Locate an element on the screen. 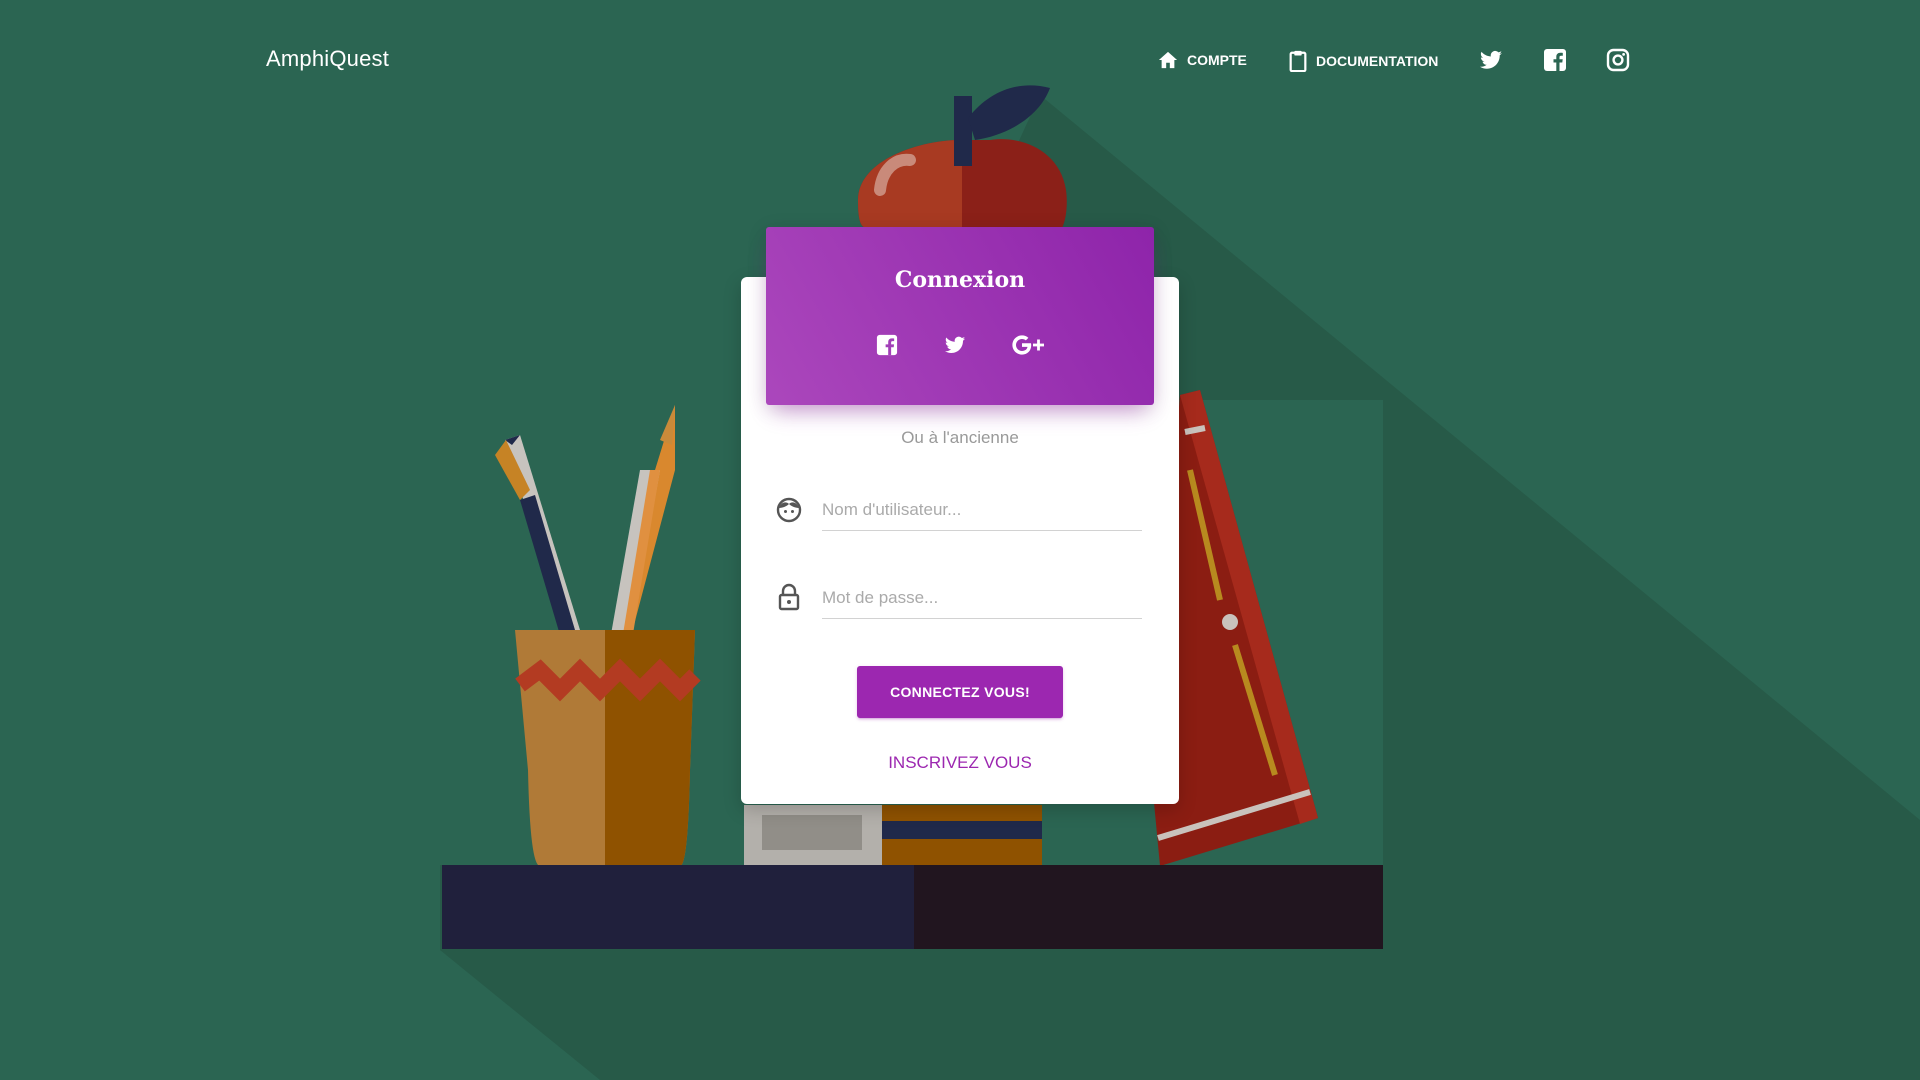  lock-icon is located at coordinates (789, 597).